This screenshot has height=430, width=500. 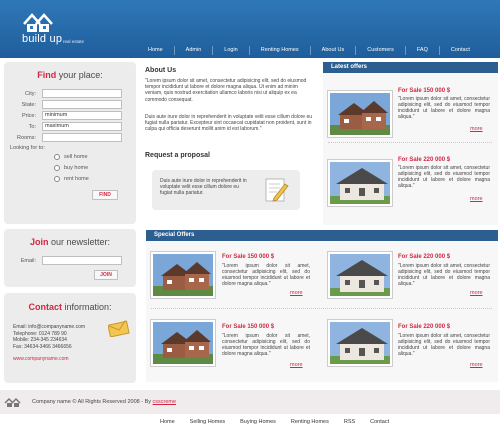 What do you see at coordinates (70, 156) in the screenshot?
I see `option-sell-home: sell home` at bounding box center [70, 156].